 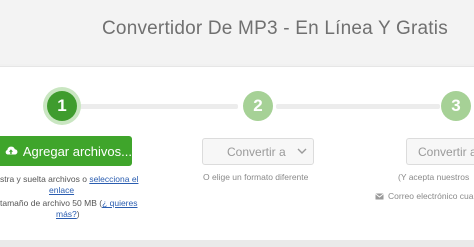 I want to click on format-hint: O elige un formato diferente, so click(x=255, y=177).